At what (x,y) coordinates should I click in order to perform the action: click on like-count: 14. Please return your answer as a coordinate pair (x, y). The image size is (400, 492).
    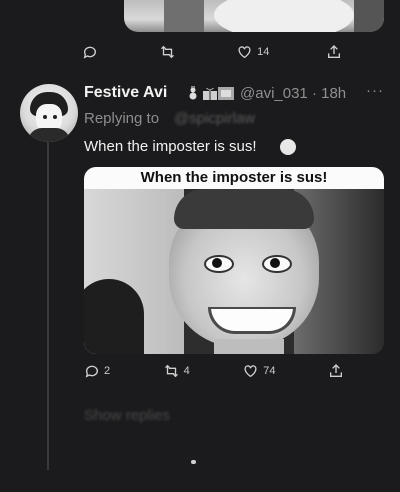
    Looking at the image, I should click on (263, 52).